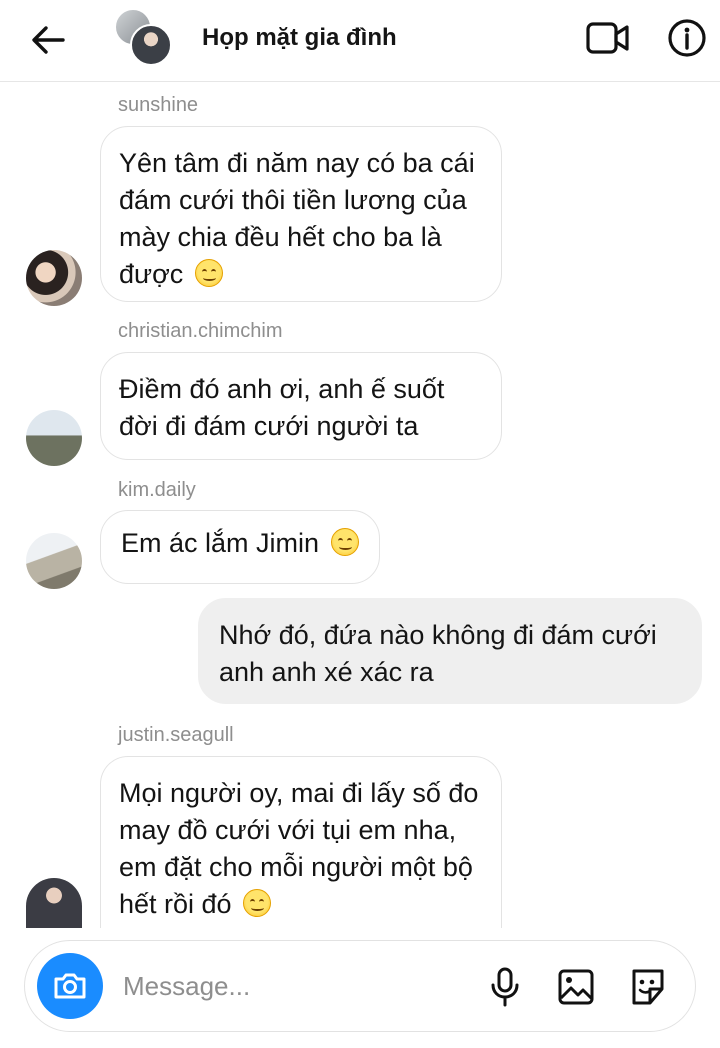  What do you see at coordinates (220, 543) in the screenshot?
I see `message-text: Em ác lắm Jimin` at bounding box center [220, 543].